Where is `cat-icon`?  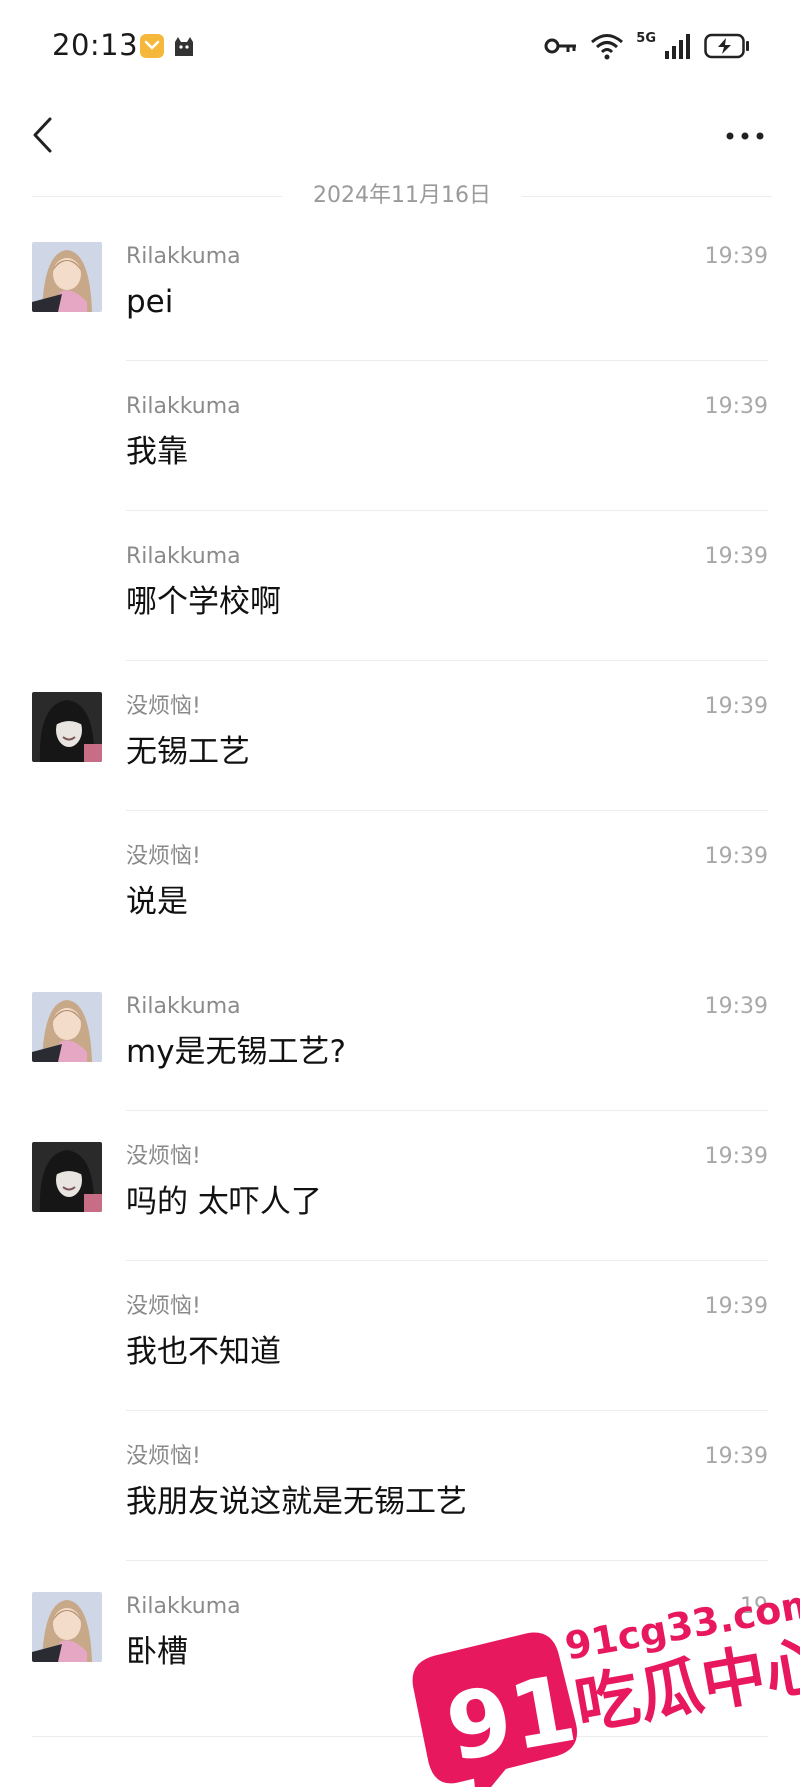
cat-icon is located at coordinates (184, 46).